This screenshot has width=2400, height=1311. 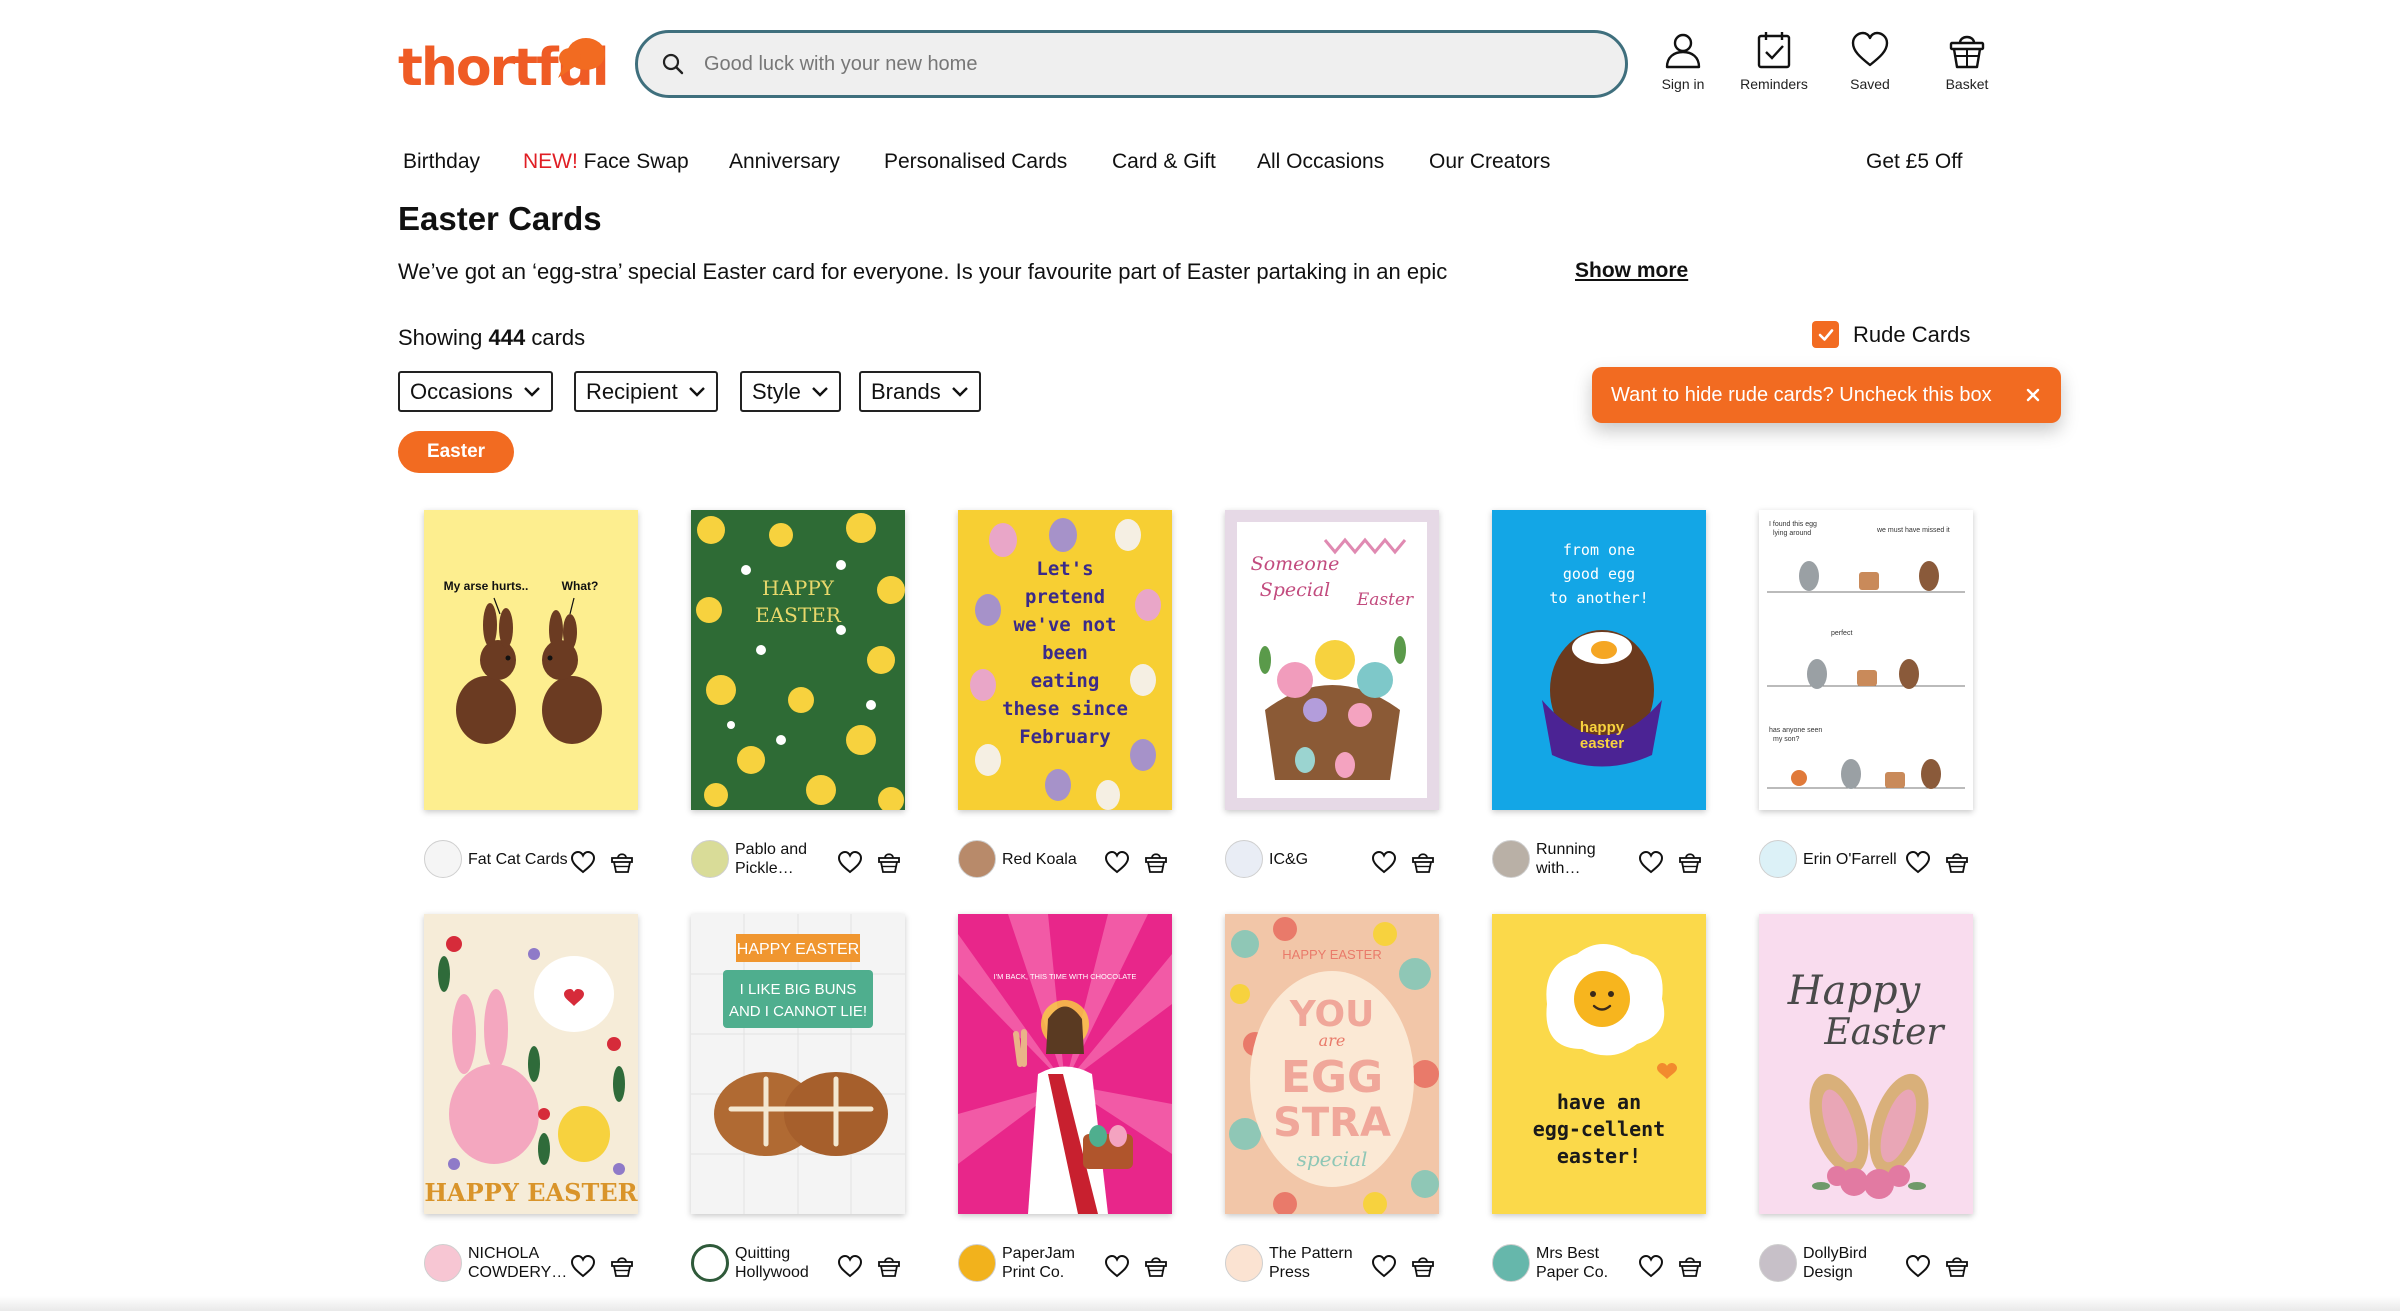 I want to click on creator-name: PaperJam Print Co., so click(x=1055, y=1263).